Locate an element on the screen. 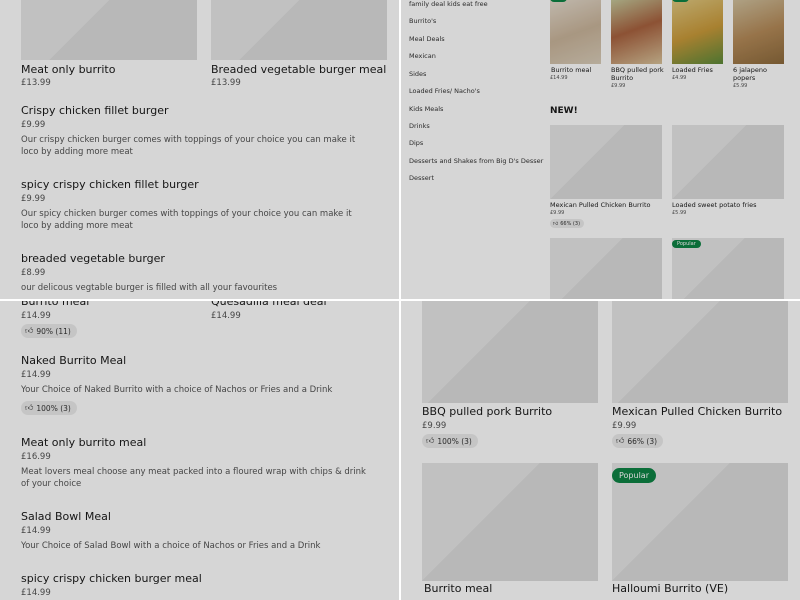 The width and height of the screenshot is (800, 600). category-item: Meal Deals is located at coordinates (427, 39).